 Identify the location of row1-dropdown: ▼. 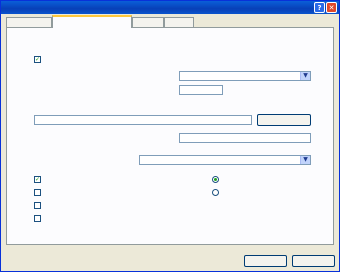
(245, 76).